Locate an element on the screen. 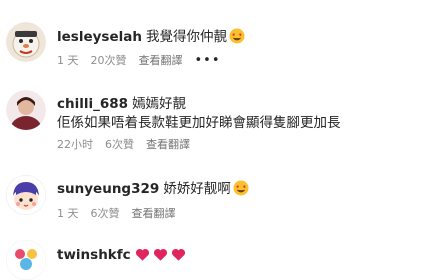 This screenshot has height=280, width=422. comment-text: 我覺得你仲靚 is located at coordinates (186, 37).